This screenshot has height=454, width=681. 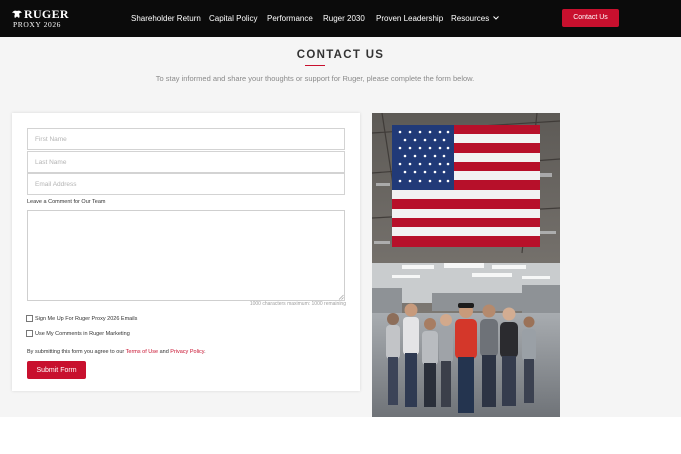 I want to click on nav-link-resources: Resources, so click(x=475, y=18).